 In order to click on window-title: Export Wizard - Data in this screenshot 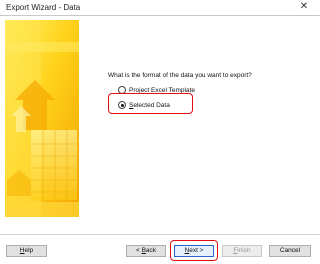, I will do `click(43, 7)`.